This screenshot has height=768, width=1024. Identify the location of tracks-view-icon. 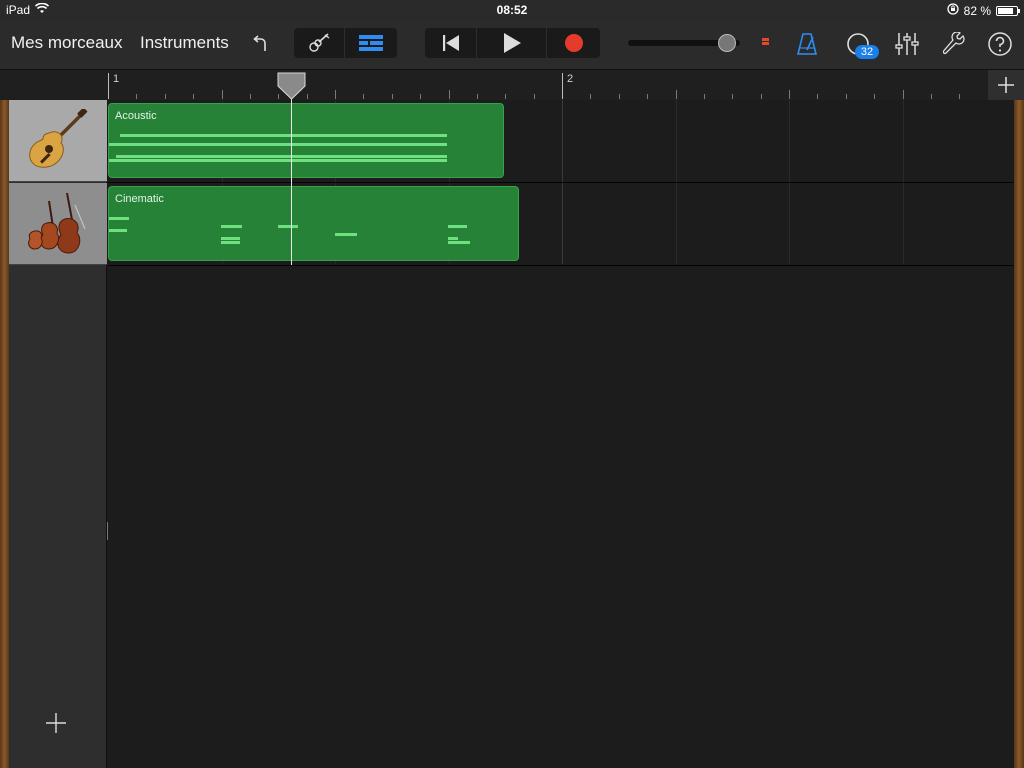
(371, 43).